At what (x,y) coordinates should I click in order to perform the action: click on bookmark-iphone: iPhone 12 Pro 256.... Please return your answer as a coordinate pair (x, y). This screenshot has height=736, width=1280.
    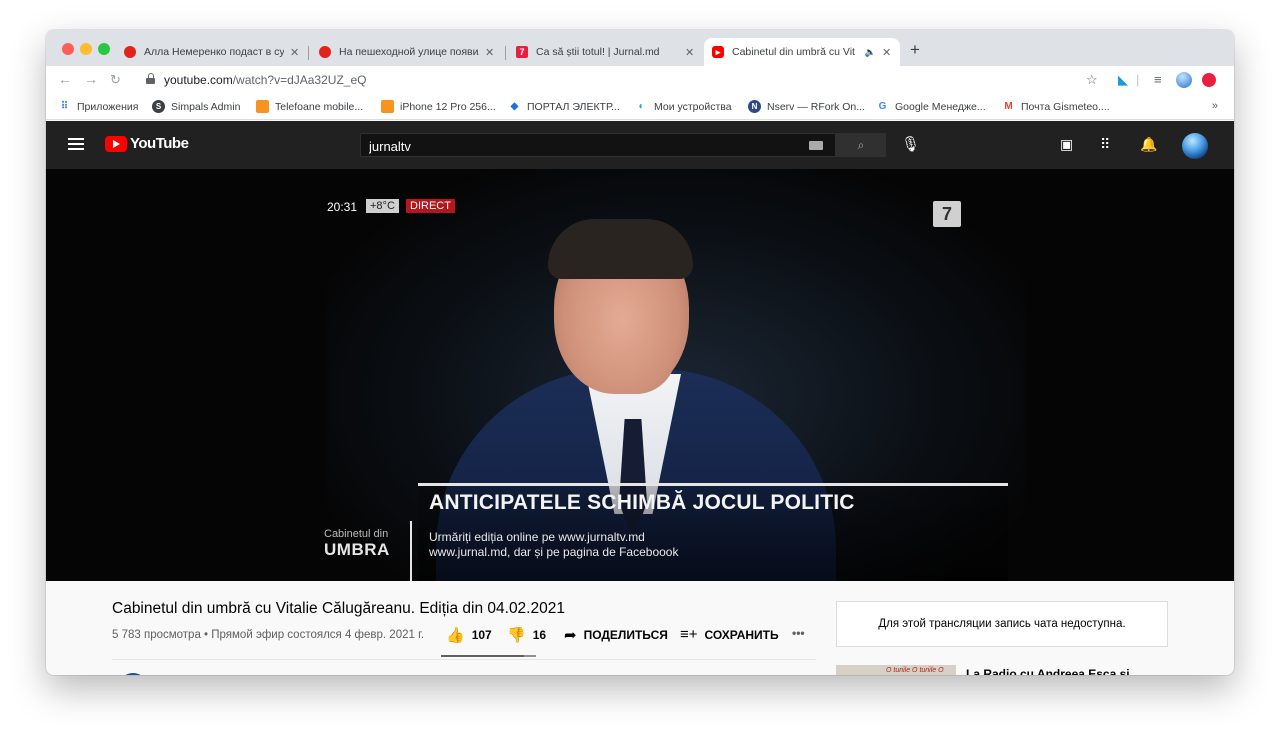
    Looking at the image, I should click on (438, 106).